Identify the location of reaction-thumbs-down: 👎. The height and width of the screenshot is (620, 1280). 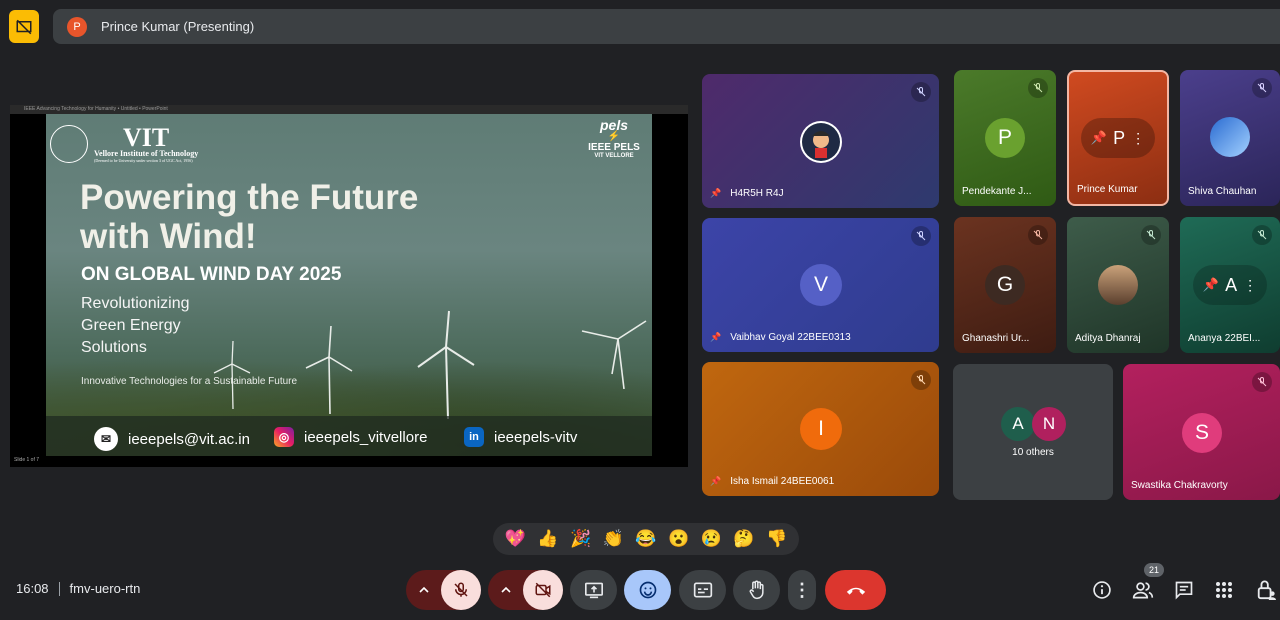
(777, 539).